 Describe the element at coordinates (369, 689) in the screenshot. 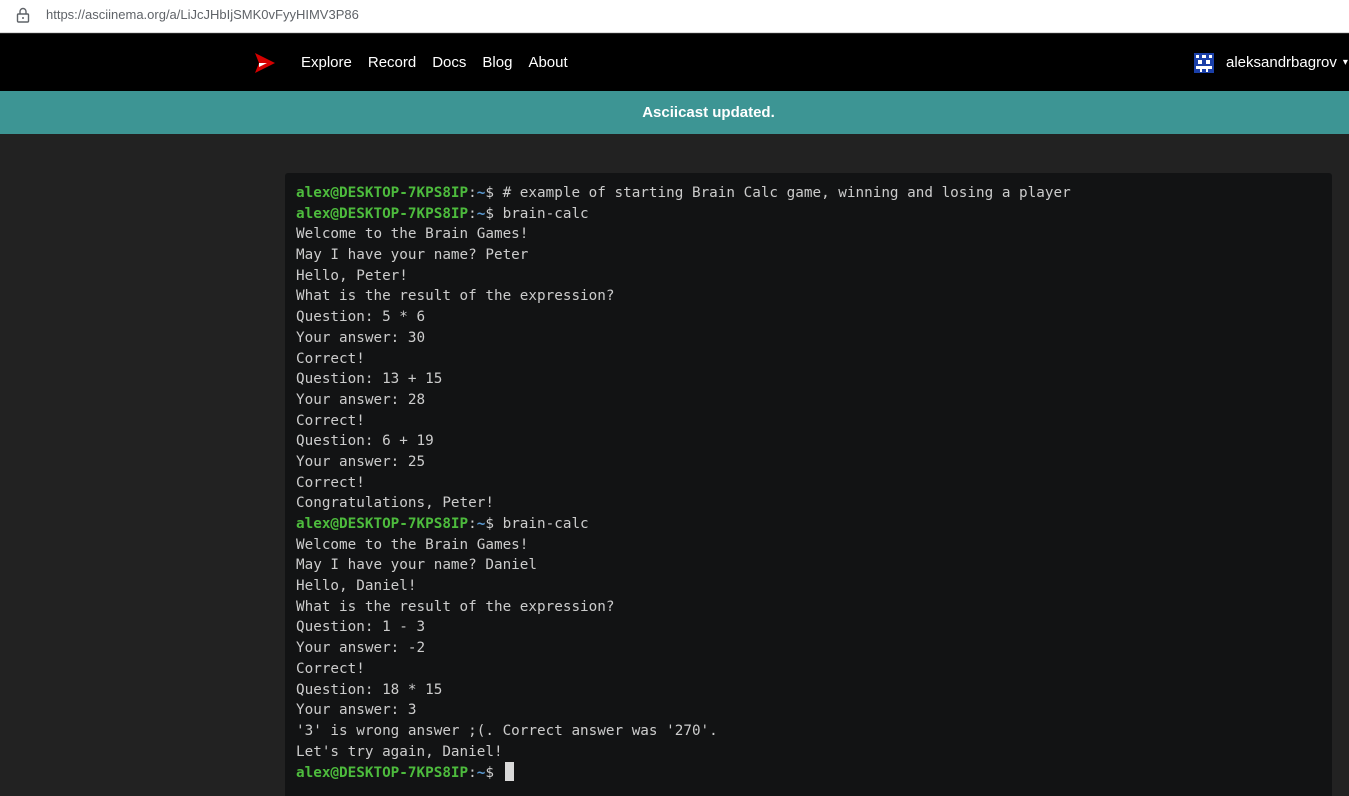

I see `terminal-text: Question: 18 * 15` at that location.